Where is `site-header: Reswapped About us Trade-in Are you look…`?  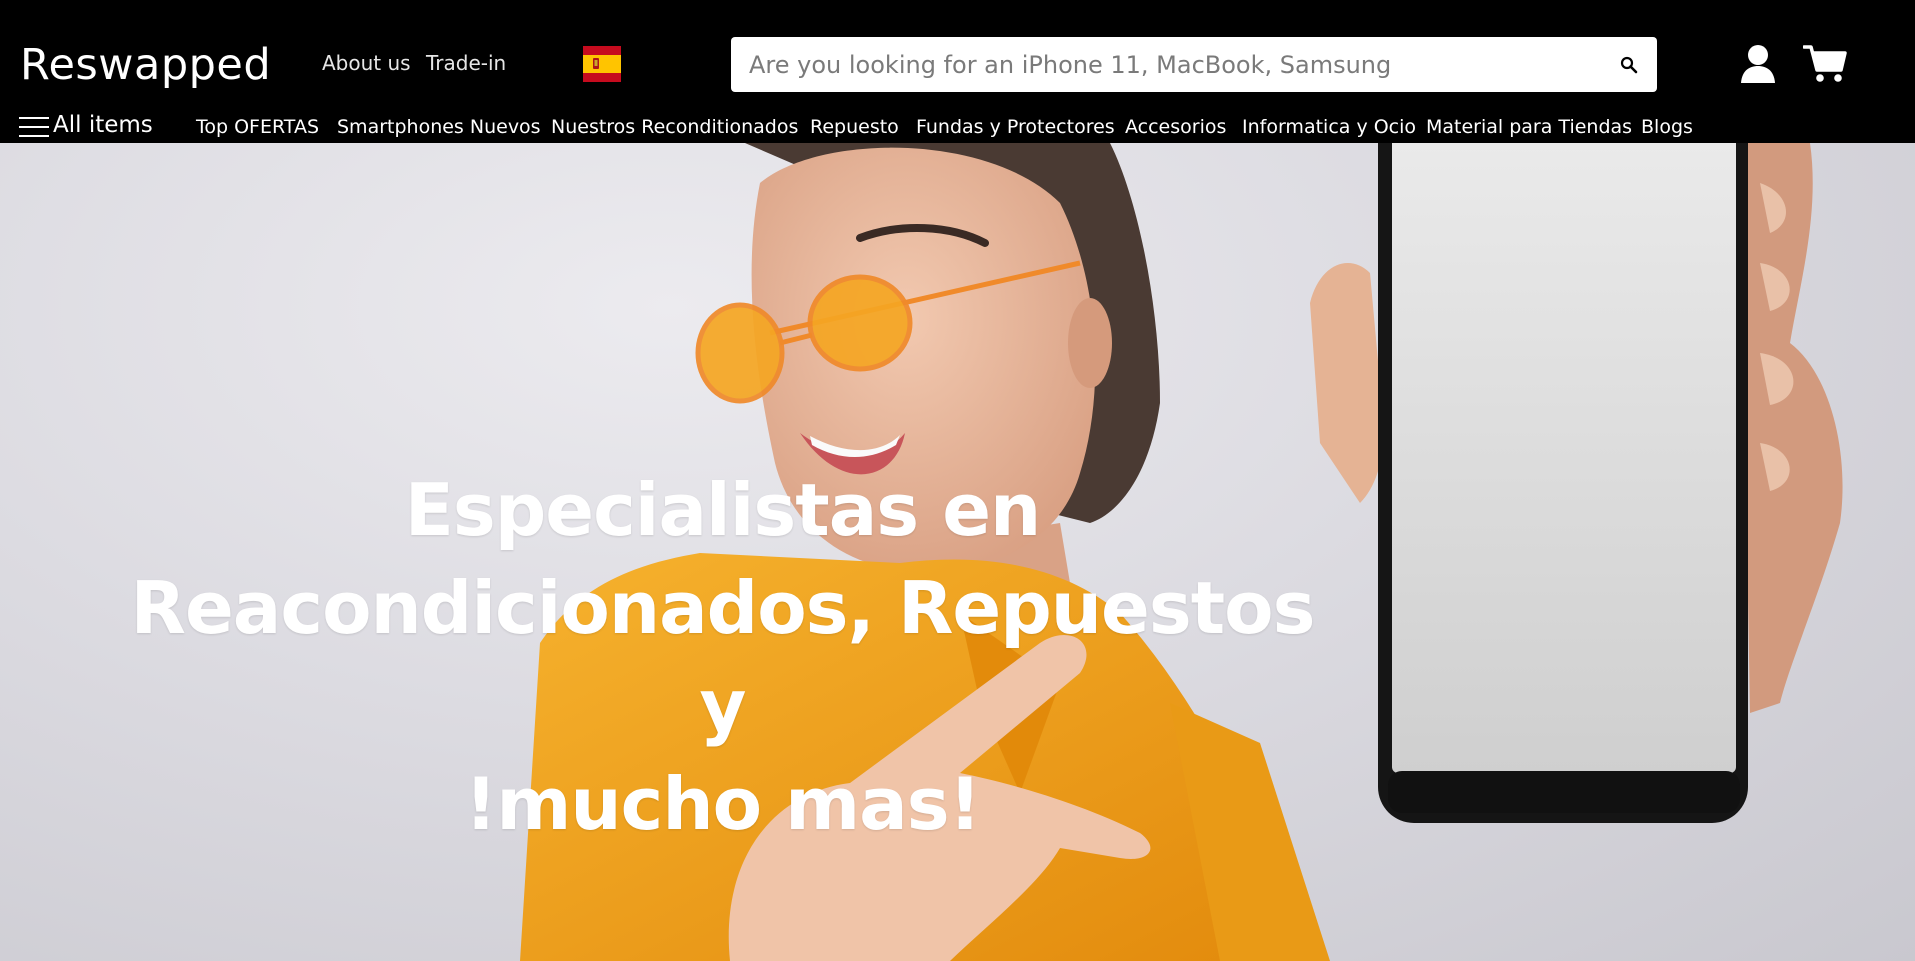
site-header: Reswapped About us Trade-in Are you look… is located at coordinates (957, 71).